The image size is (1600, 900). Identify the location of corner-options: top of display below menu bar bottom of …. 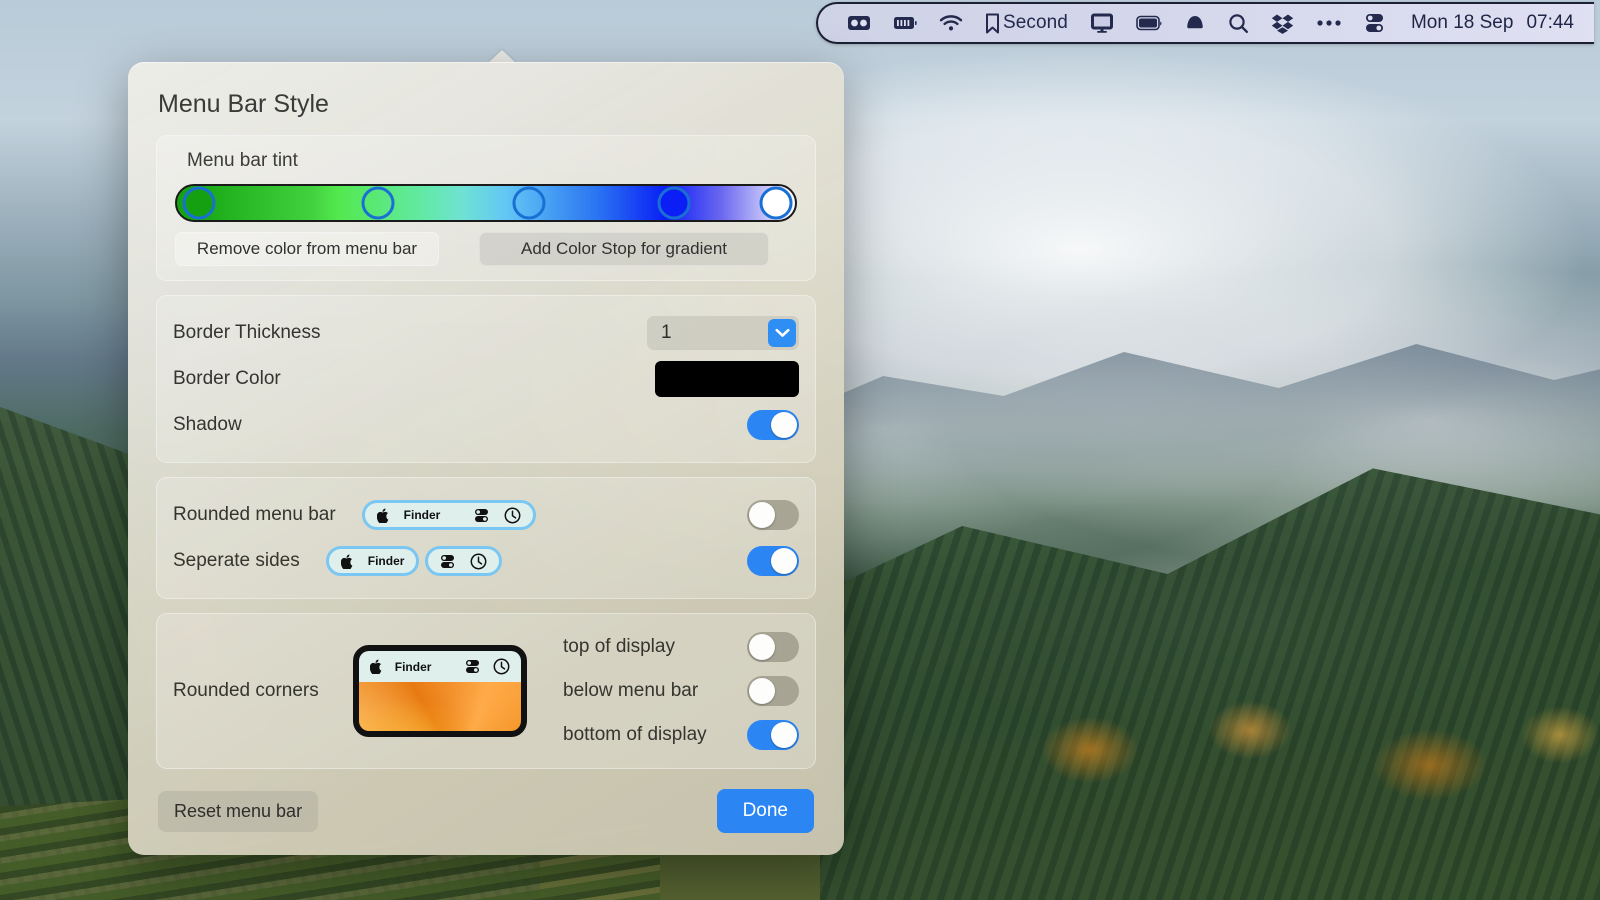
(681, 691).